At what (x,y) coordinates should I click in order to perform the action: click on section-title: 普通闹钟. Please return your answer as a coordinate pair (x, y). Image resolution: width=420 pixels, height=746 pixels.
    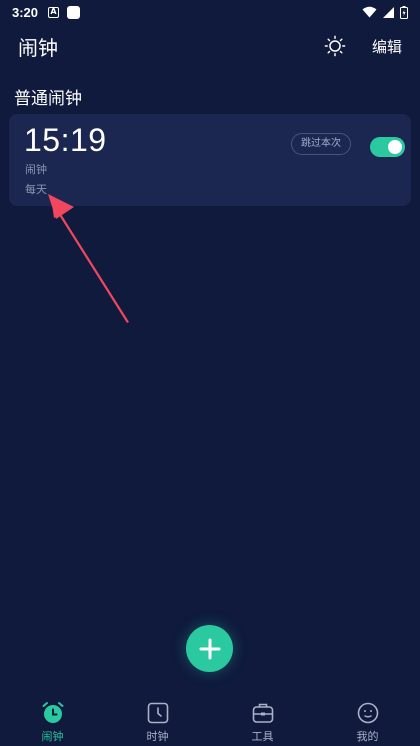
    Looking at the image, I should click on (48, 99).